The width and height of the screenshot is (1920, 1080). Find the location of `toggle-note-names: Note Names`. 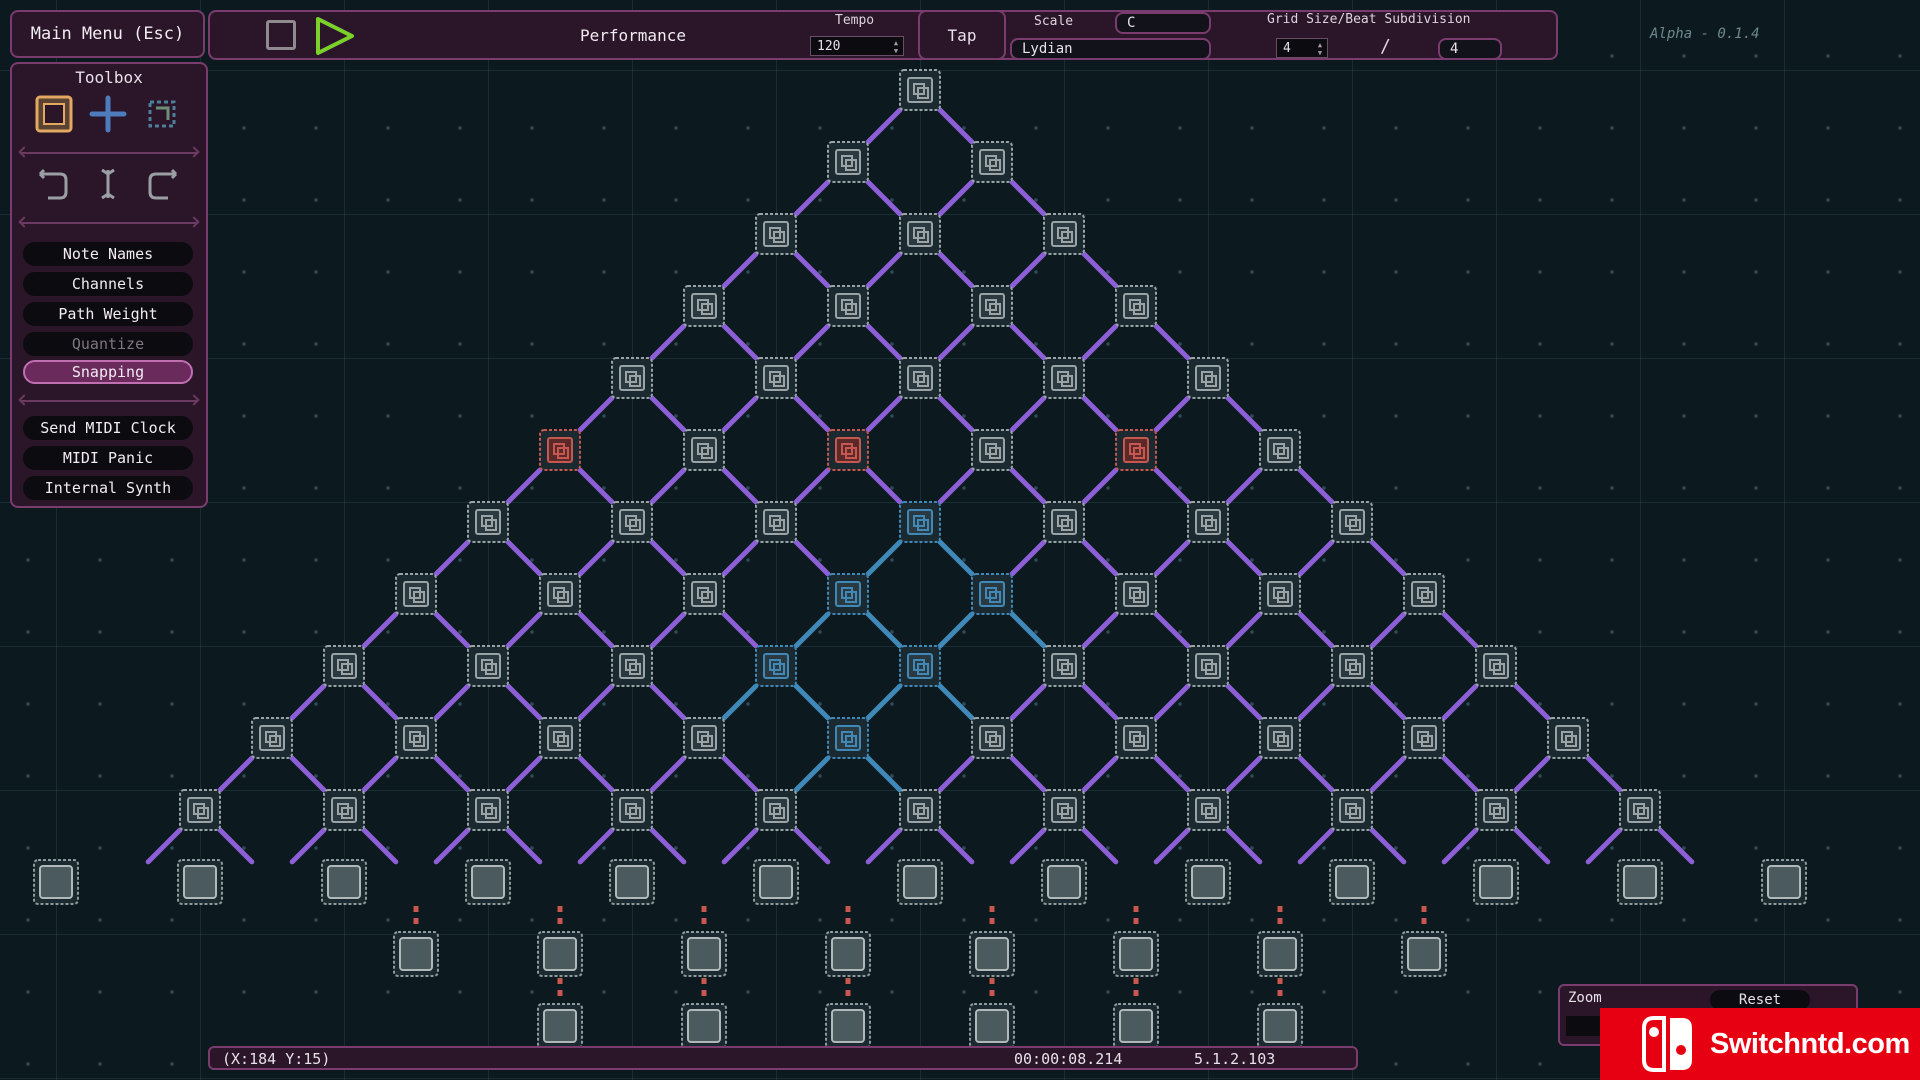

toggle-note-names: Note Names is located at coordinates (108, 254).